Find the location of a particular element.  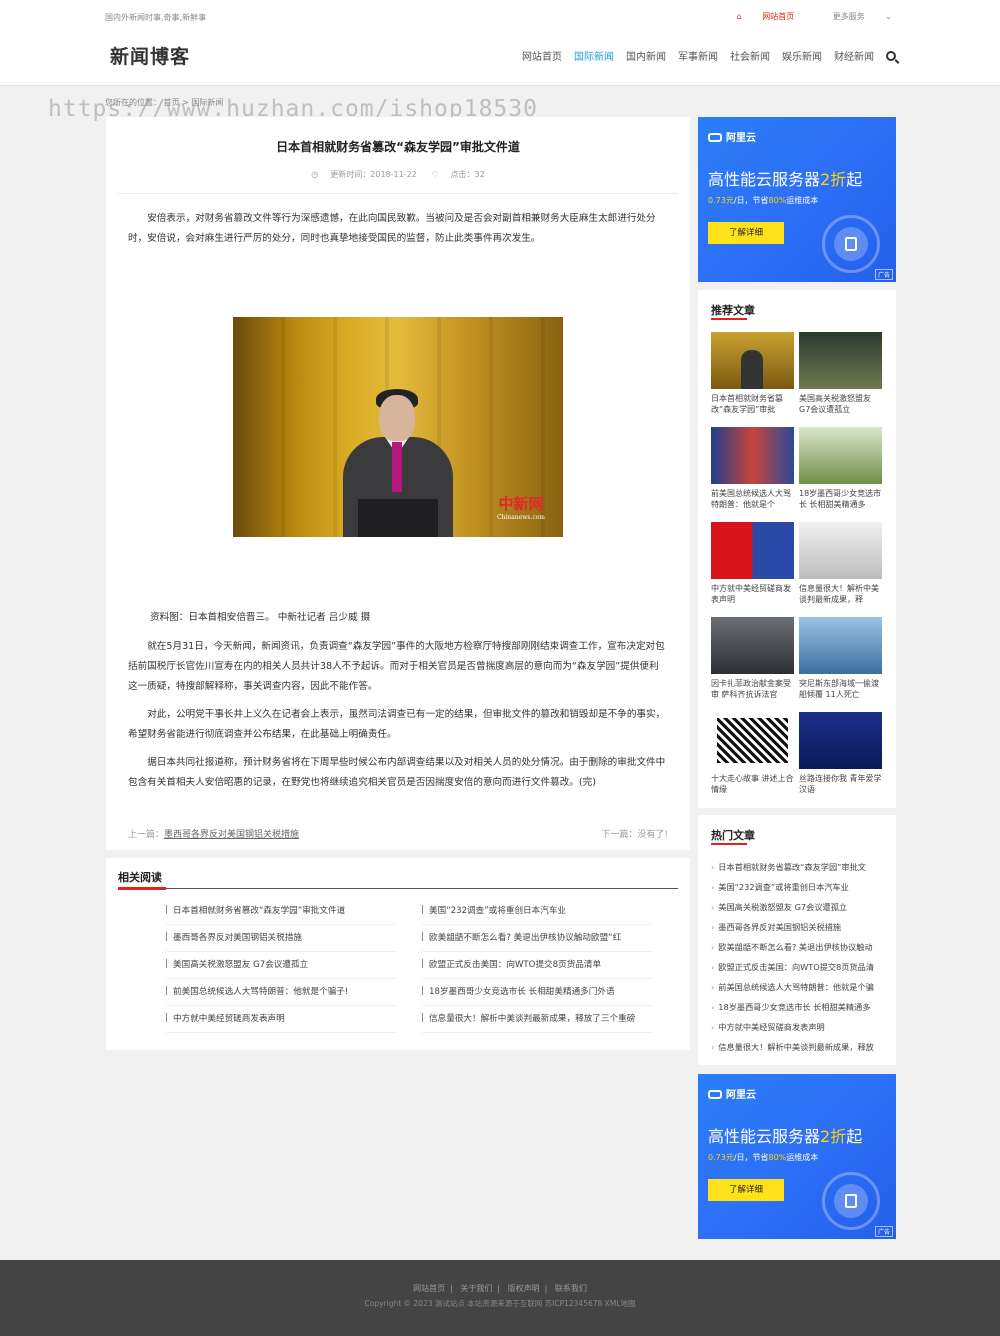

related-item: 日本首相就财务省篡改“森友学园”审批文件道 is located at coordinates (281, 911).